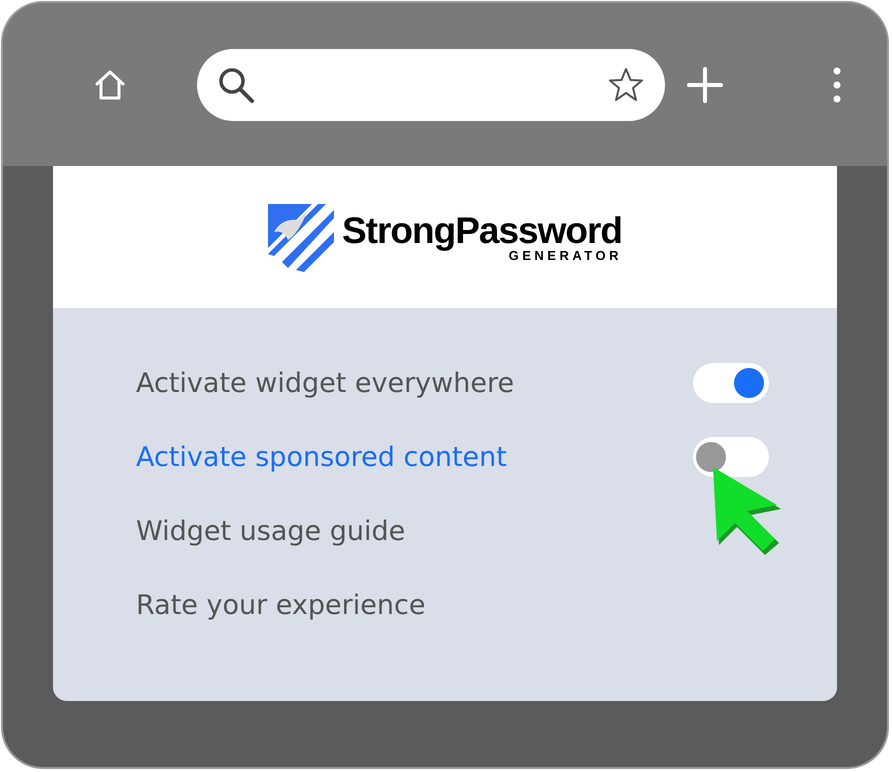 Image resolution: width=892 pixels, height=772 pixels. I want to click on menu-item: Rate your experience, so click(281, 605).